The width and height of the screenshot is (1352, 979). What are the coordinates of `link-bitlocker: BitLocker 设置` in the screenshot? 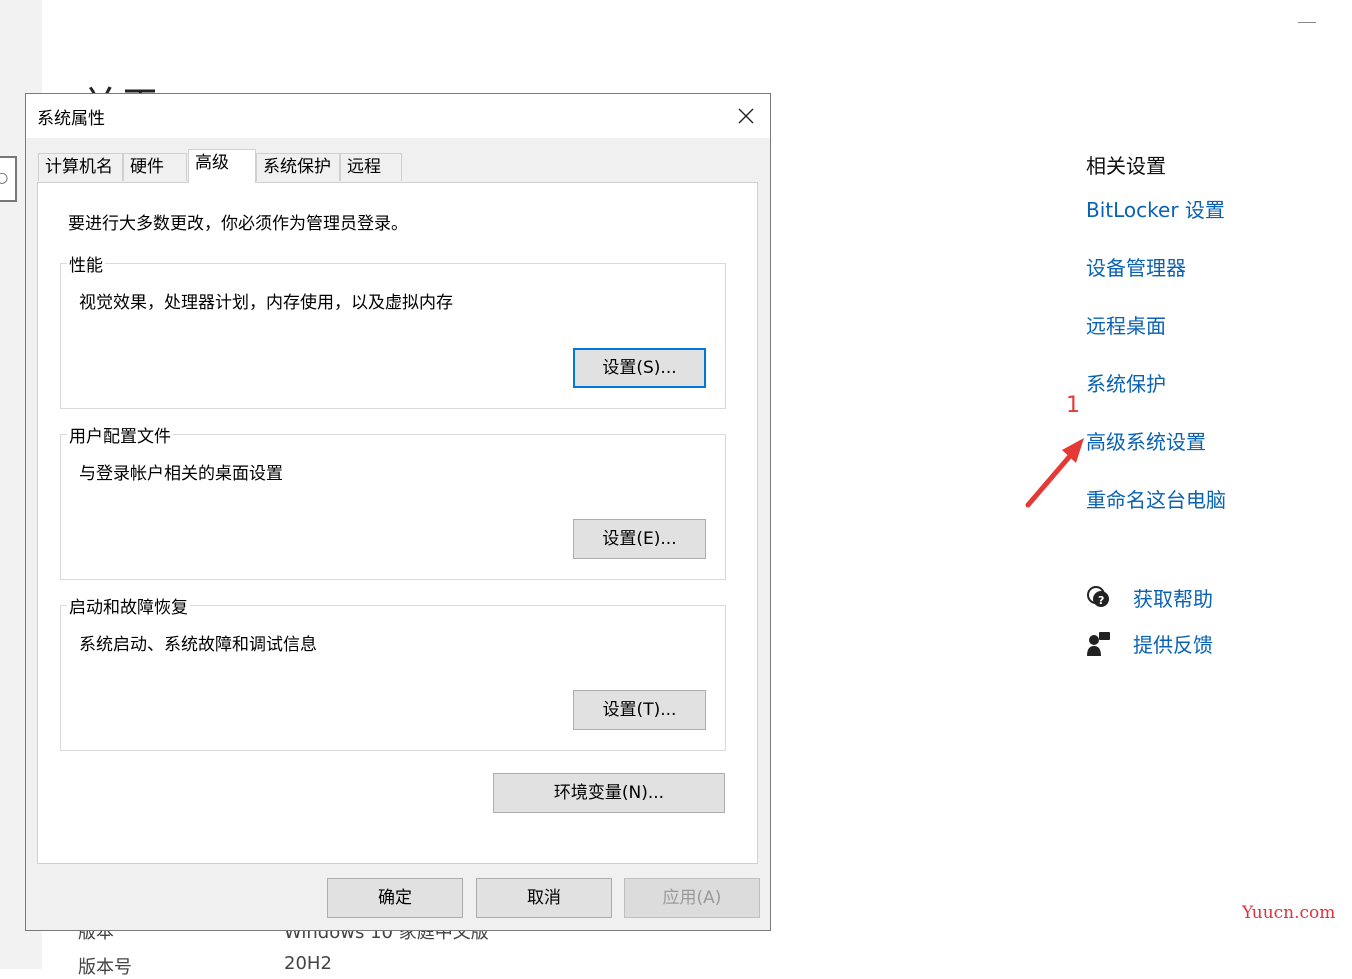 It's located at (1155, 208).